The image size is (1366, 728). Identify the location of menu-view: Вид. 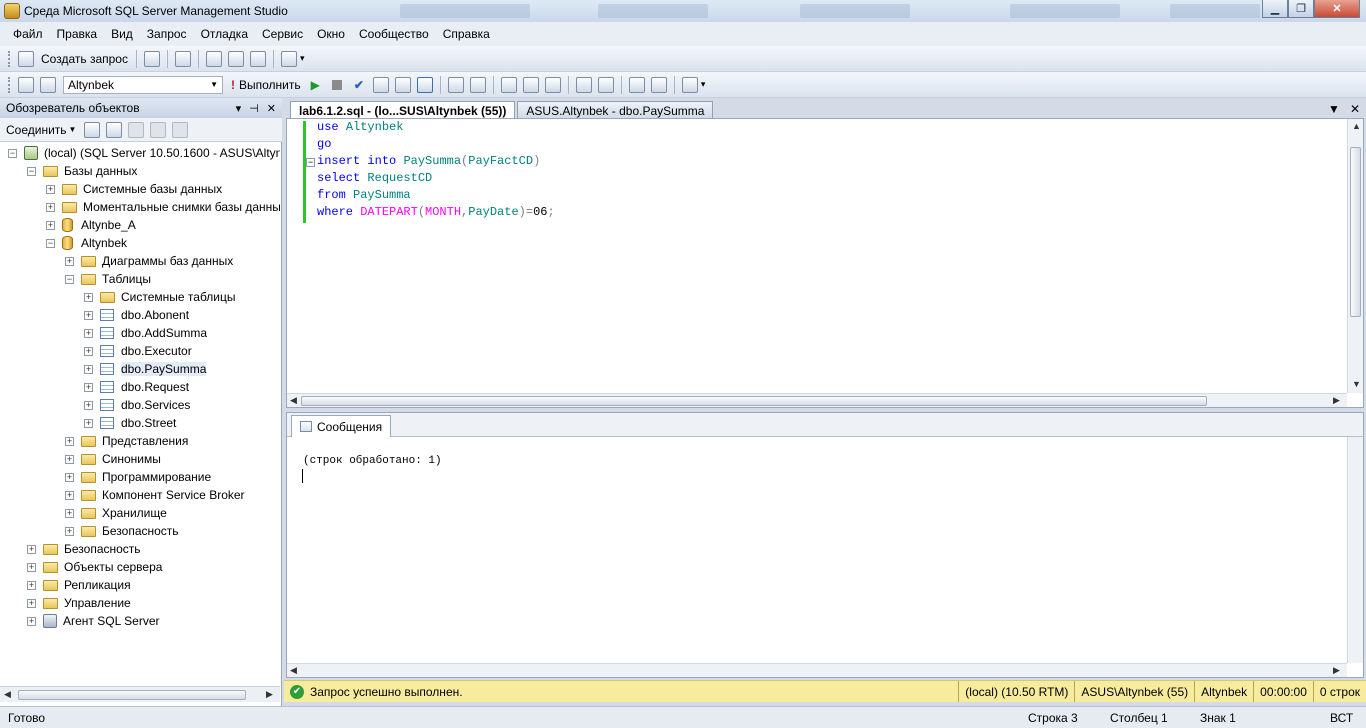
(122, 34).